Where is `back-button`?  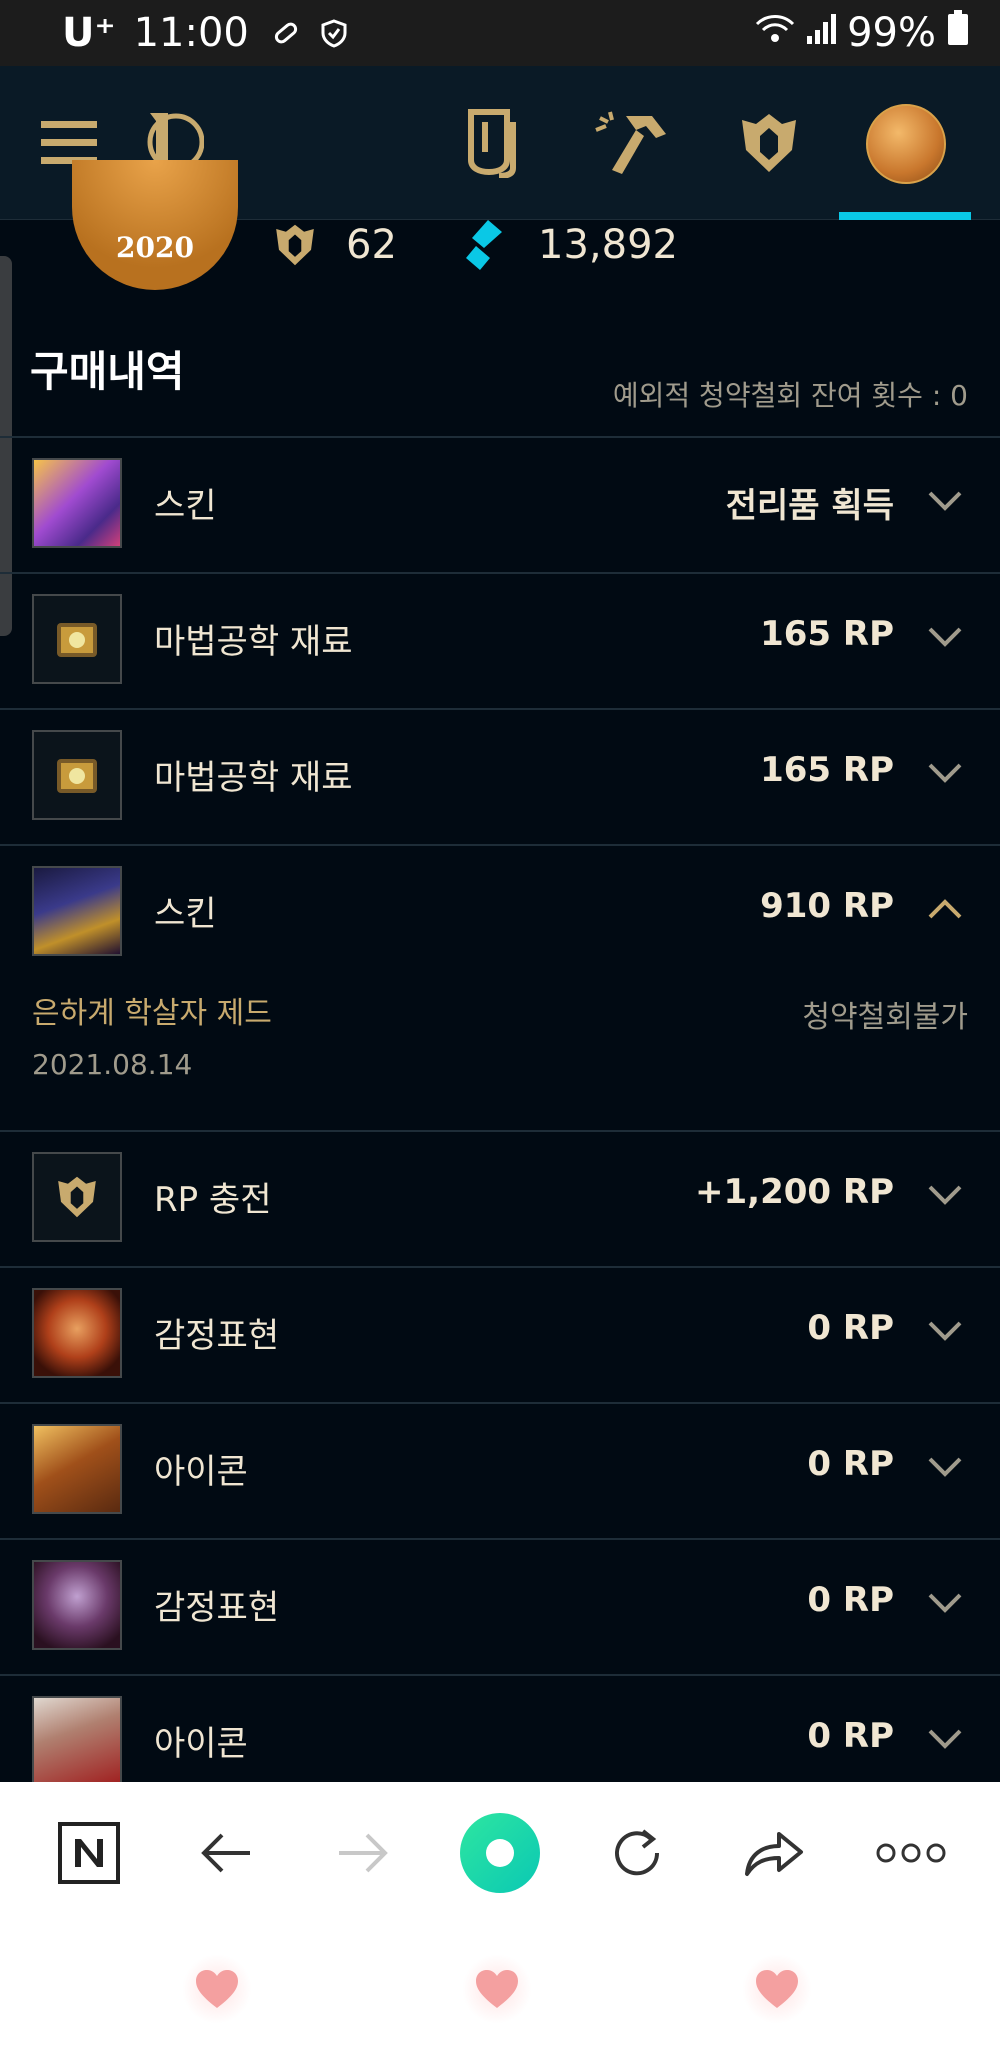 back-button is located at coordinates (226, 1853).